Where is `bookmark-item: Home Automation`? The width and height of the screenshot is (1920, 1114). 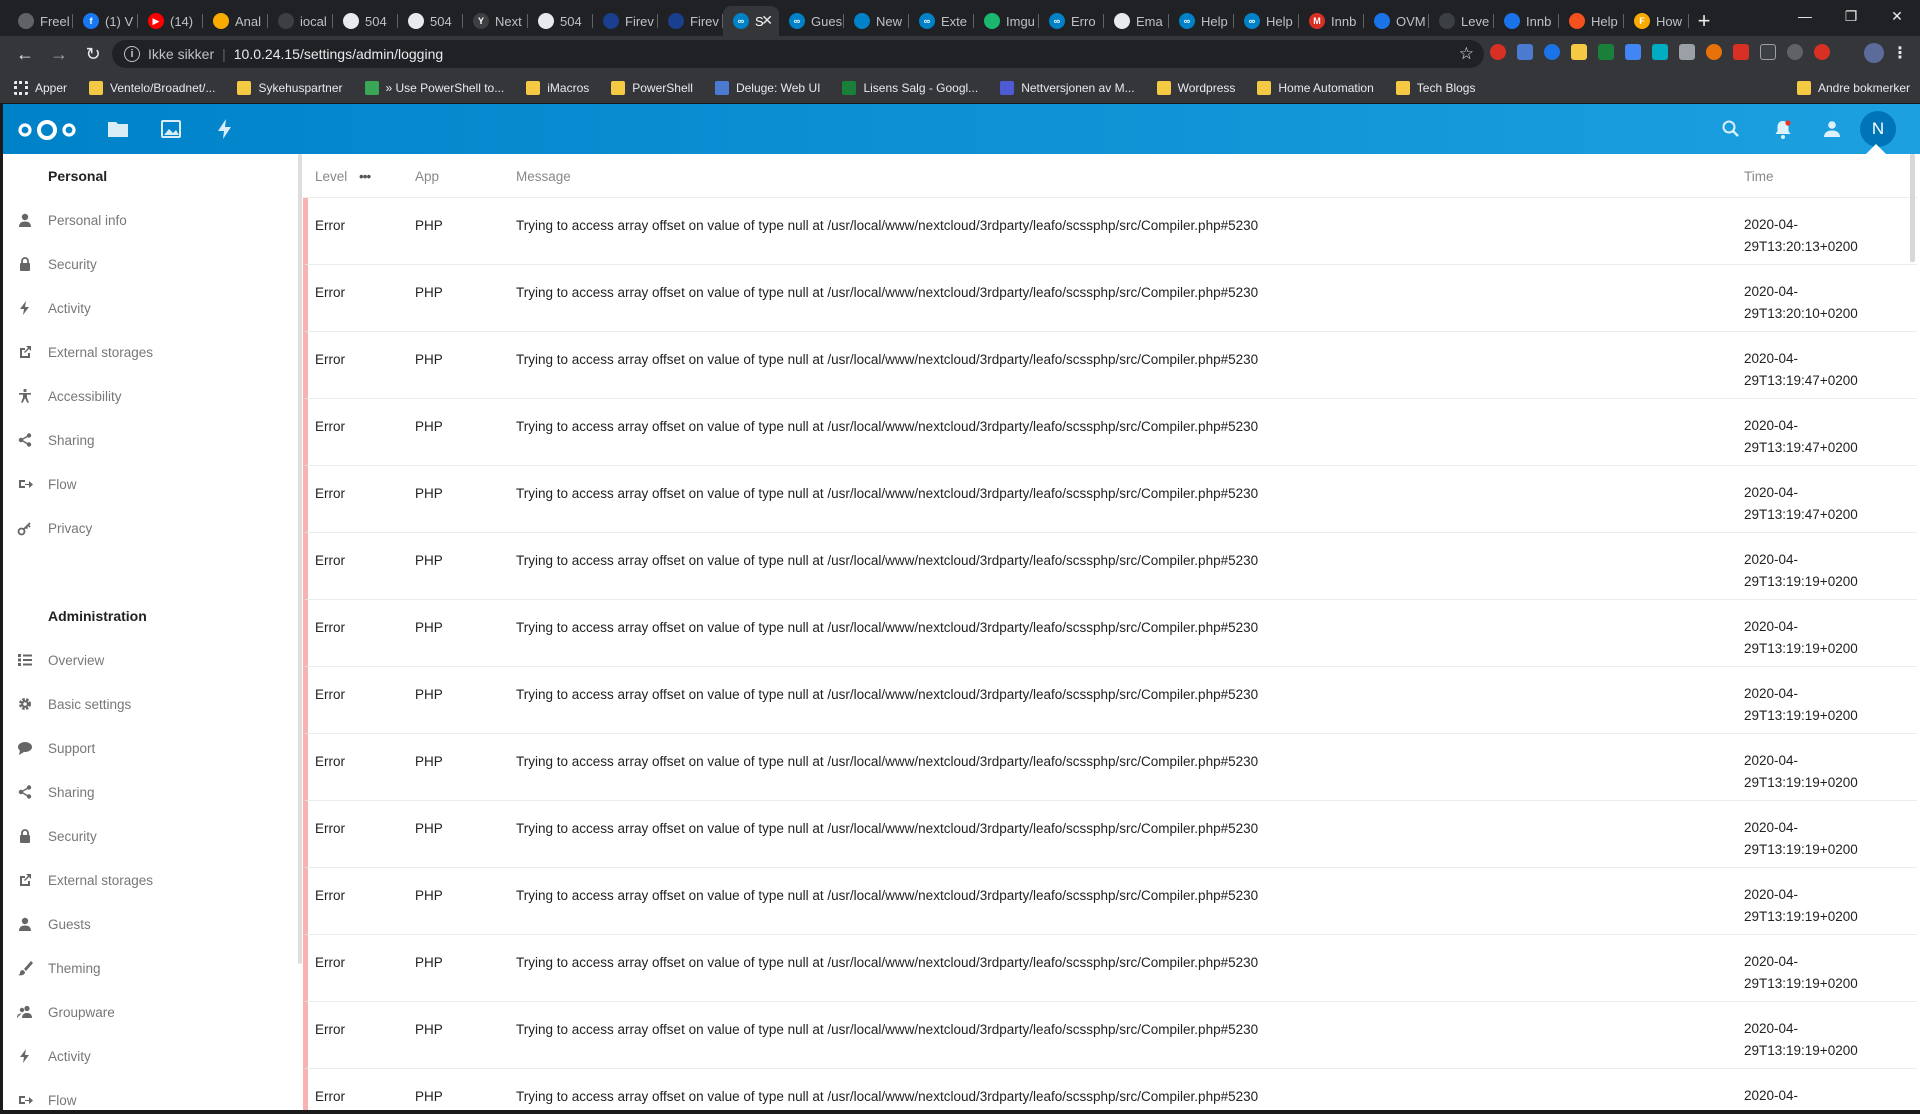 bookmark-item: Home Automation is located at coordinates (1315, 87).